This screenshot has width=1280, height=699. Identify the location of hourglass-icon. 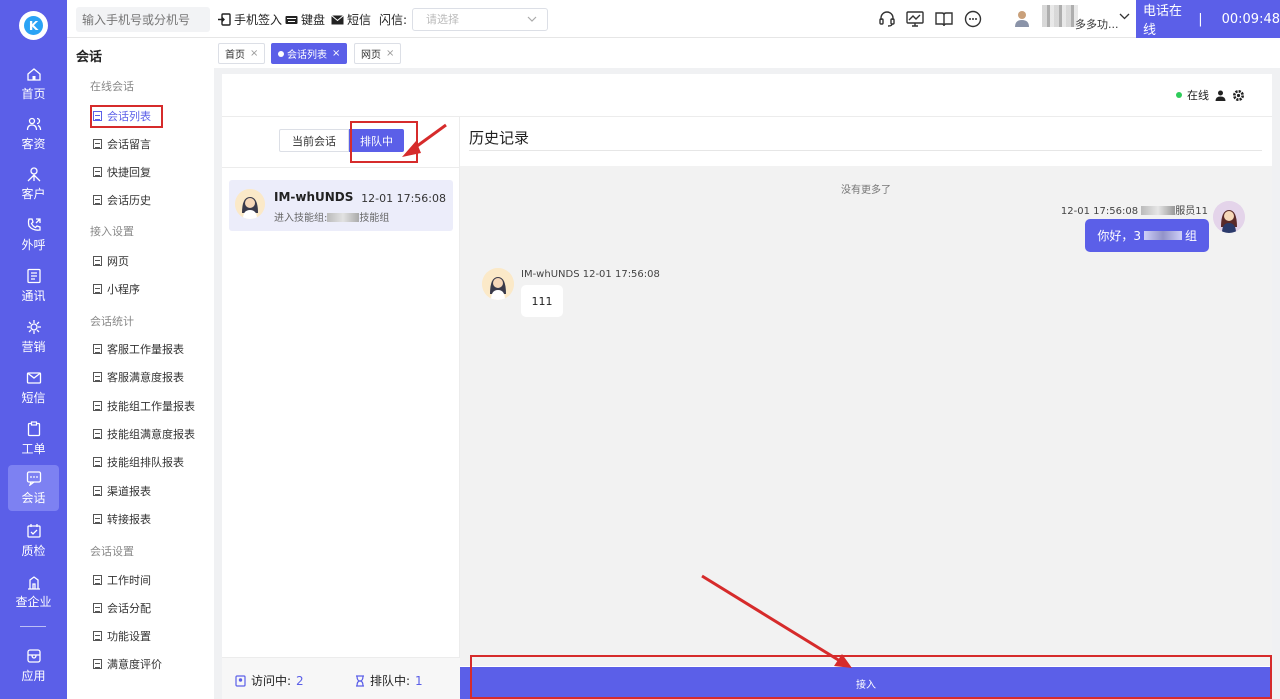
(360, 680).